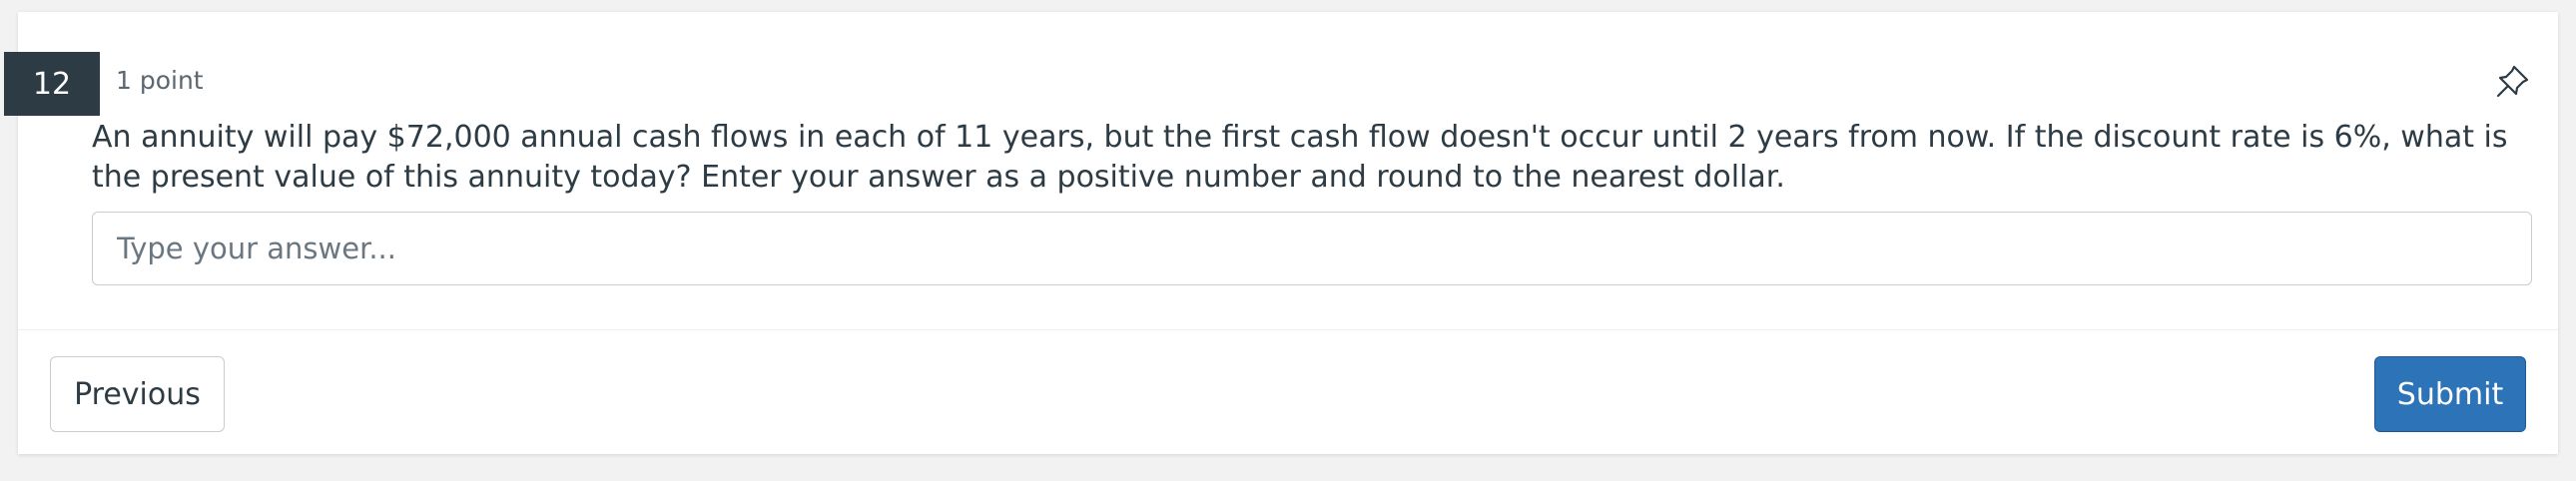 The height and width of the screenshot is (481, 2576). Describe the element at coordinates (1288, 329) in the screenshot. I see `footer-divider` at that location.